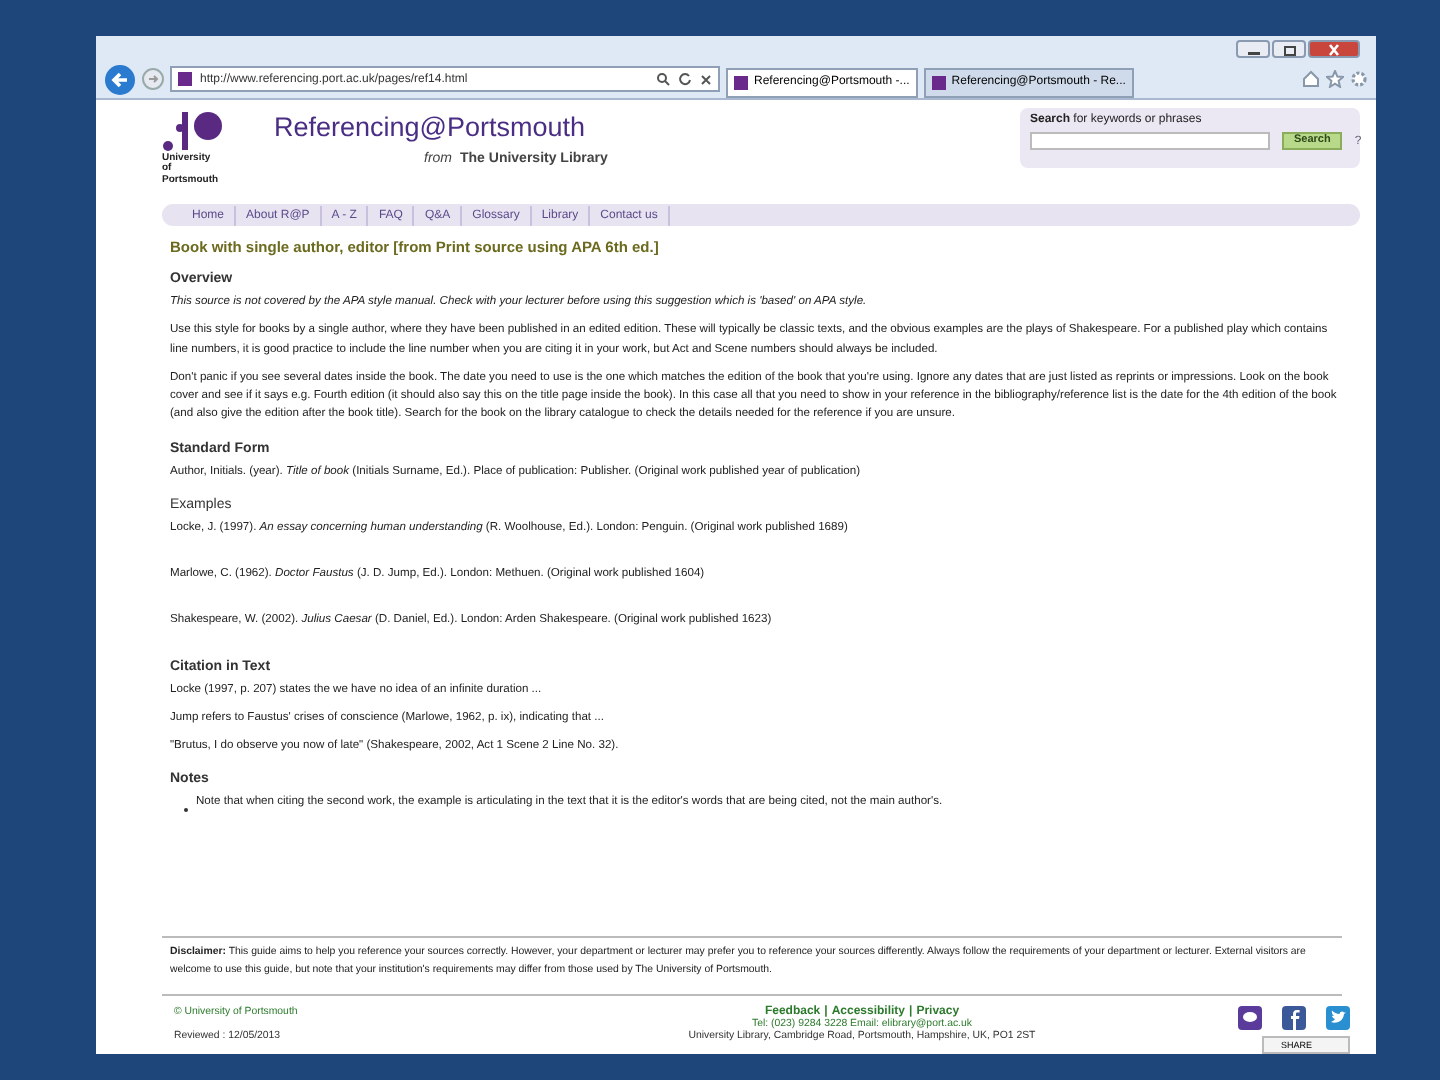 The height and width of the screenshot is (1080, 1440). Describe the element at coordinates (1338, 1018) in the screenshot. I see `bird-icon` at that location.